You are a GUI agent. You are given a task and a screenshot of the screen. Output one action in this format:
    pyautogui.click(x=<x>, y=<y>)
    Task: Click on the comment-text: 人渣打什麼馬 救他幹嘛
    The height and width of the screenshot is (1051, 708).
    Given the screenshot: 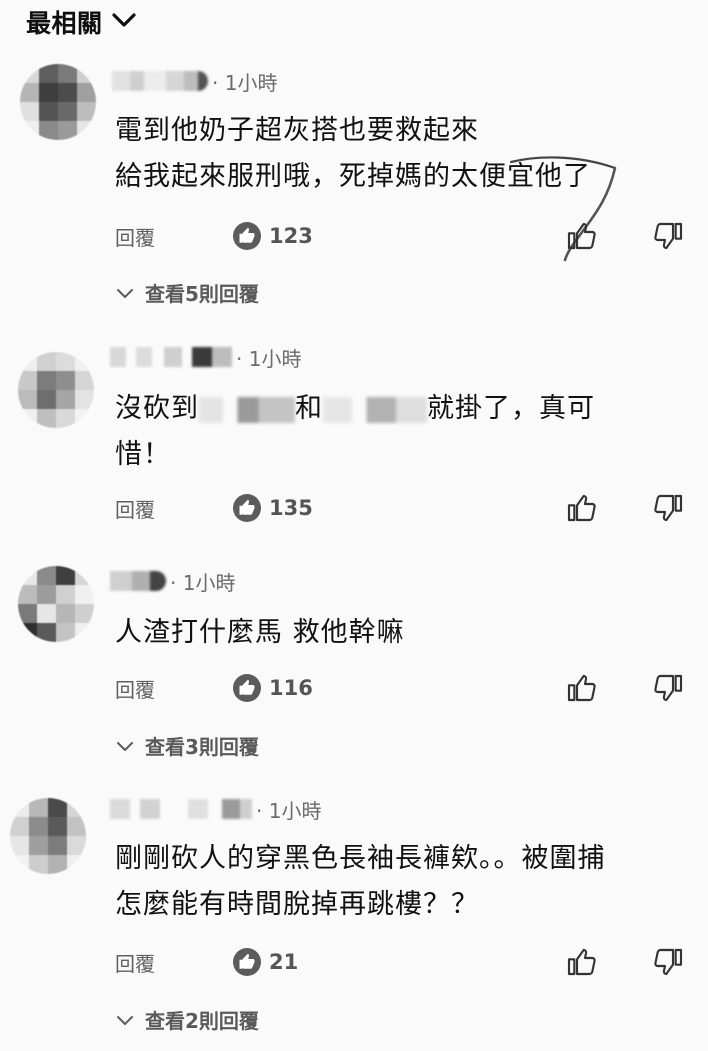 What is the action you would take?
    pyautogui.click(x=260, y=632)
    